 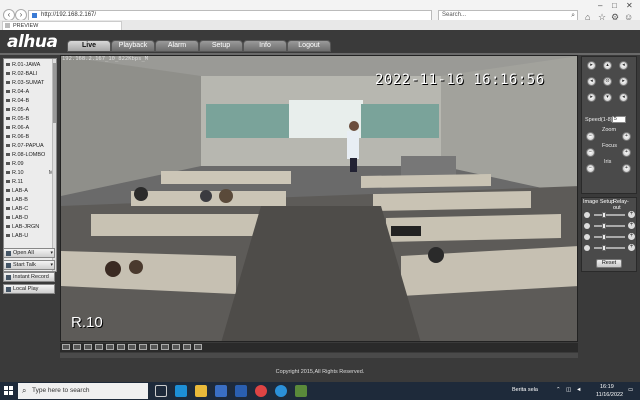 I want to click on channel-list-scrollbar, so click(x=54, y=165).